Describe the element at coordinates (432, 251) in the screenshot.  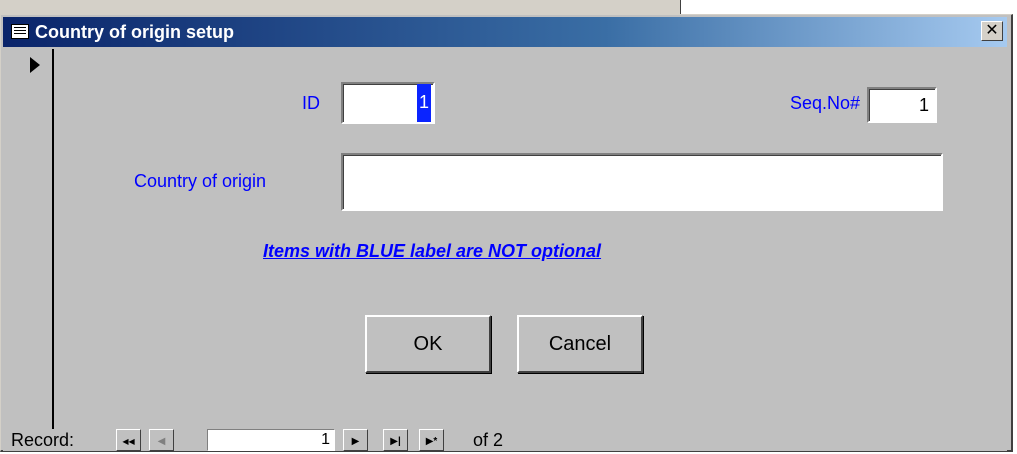
I see `required-notice: Items with BLUE label are NOT optional` at that location.